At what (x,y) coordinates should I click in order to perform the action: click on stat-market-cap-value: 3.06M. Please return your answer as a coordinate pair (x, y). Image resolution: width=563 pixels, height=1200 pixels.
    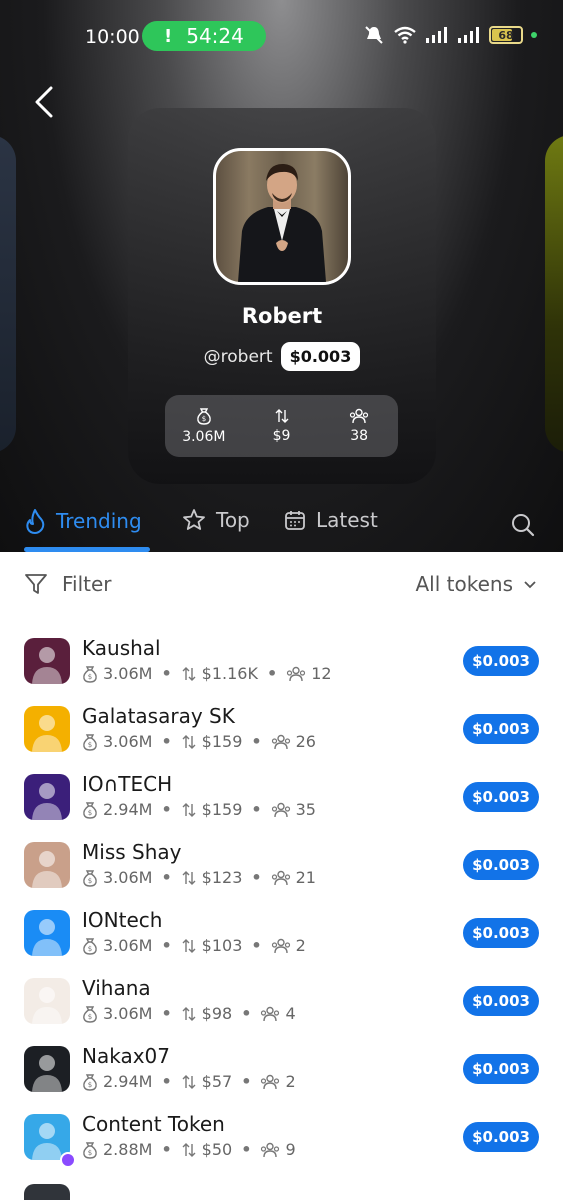
    Looking at the image, I should click on (204, 437).